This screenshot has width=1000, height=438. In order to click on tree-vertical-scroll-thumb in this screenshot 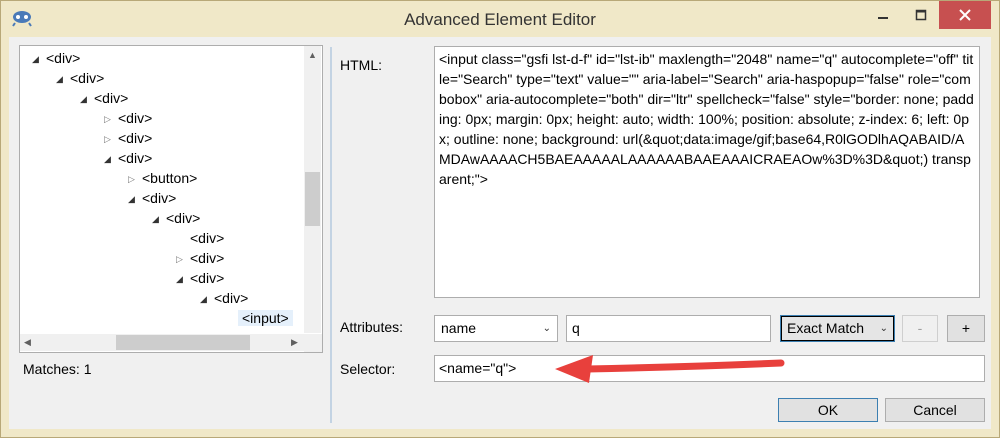, I will do `click(312, 199)`.